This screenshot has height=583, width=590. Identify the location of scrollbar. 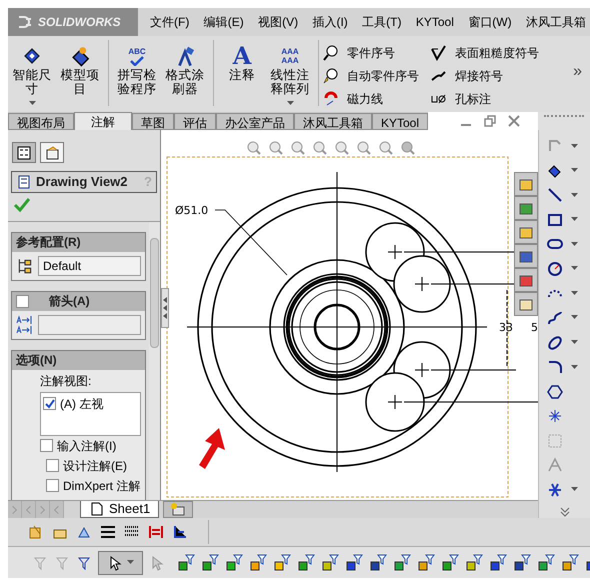
(154, 361).